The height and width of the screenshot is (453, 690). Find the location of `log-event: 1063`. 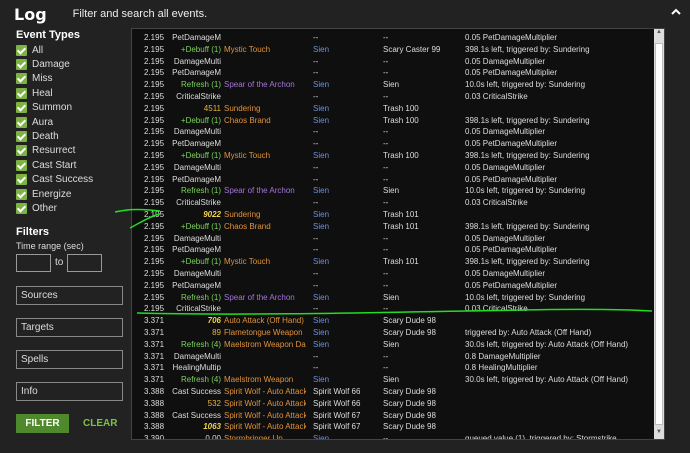

log-event: 1063 is located at coordinates (212, 427).